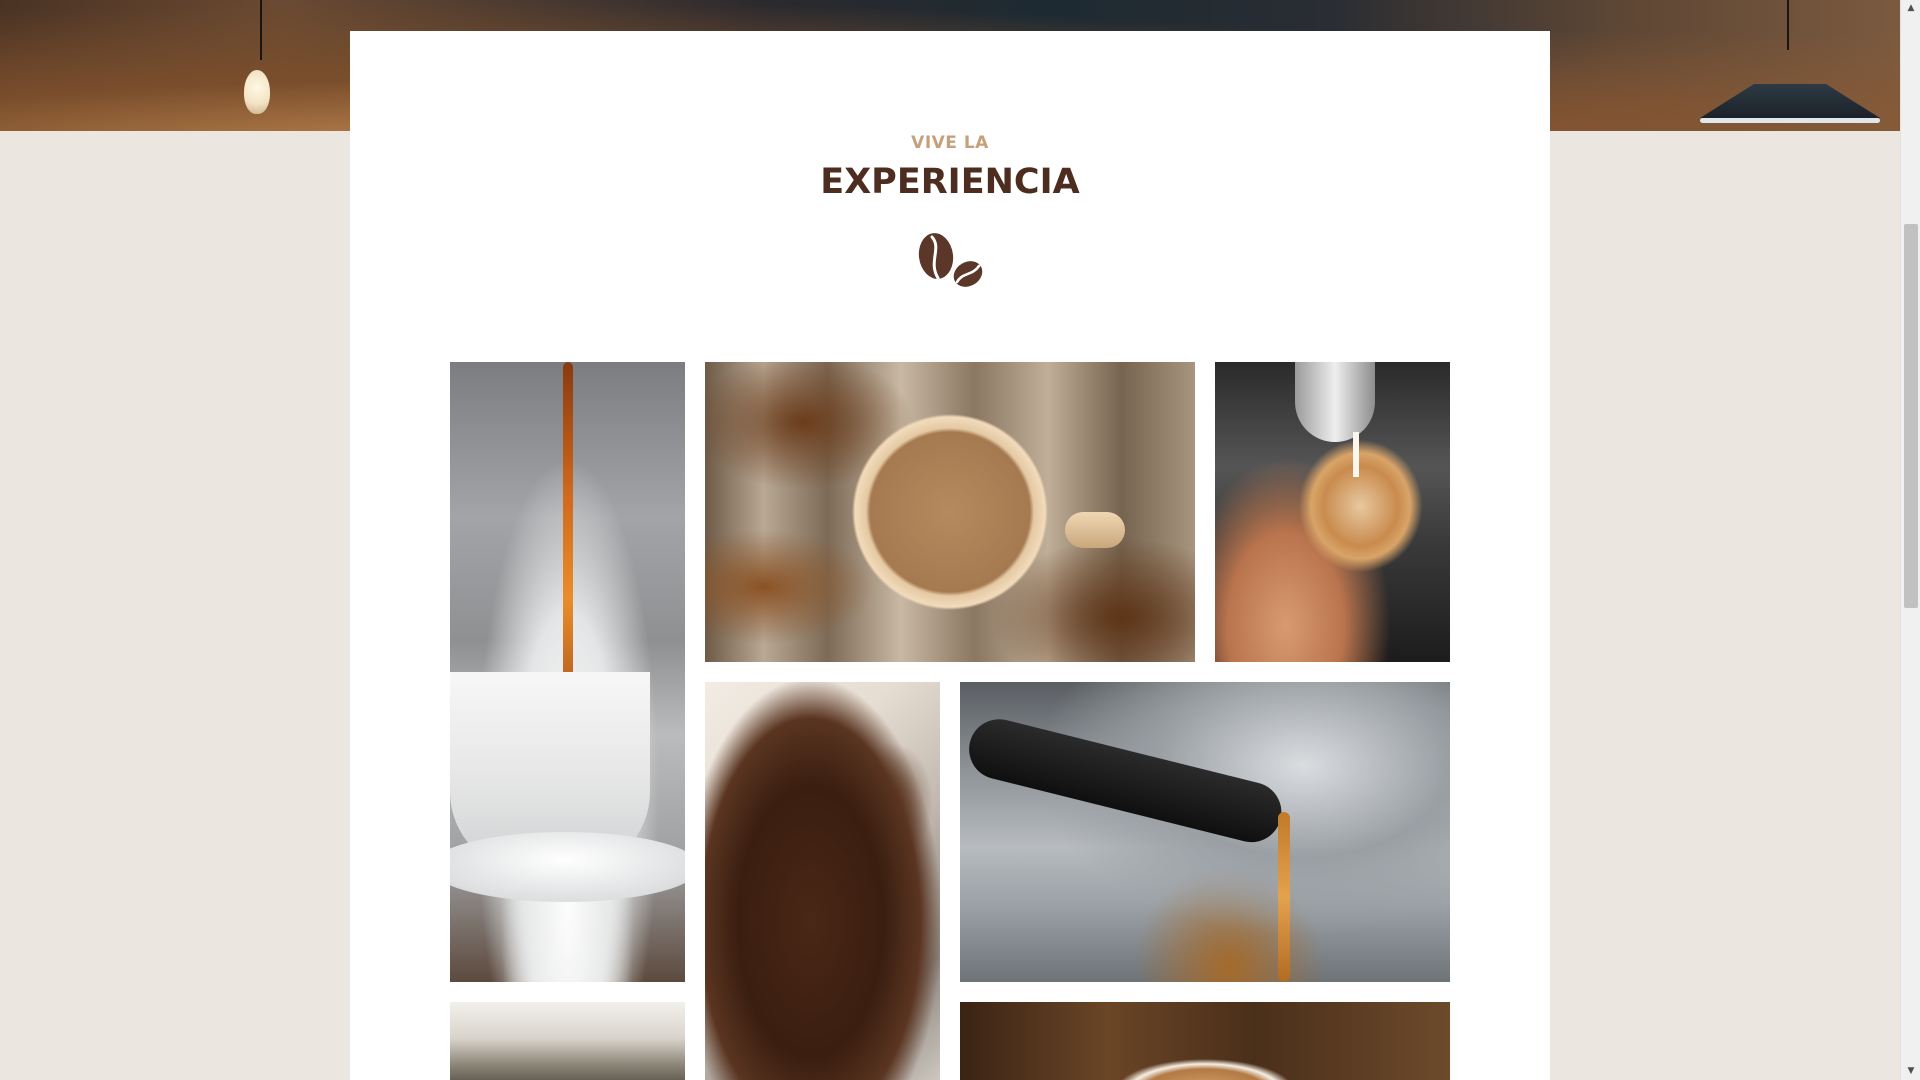 The height and width of the screenshot is (1080, 1920). Describe the element at coordinates (1356, 454) in the screenshot. I see `milk-stream` at that location.